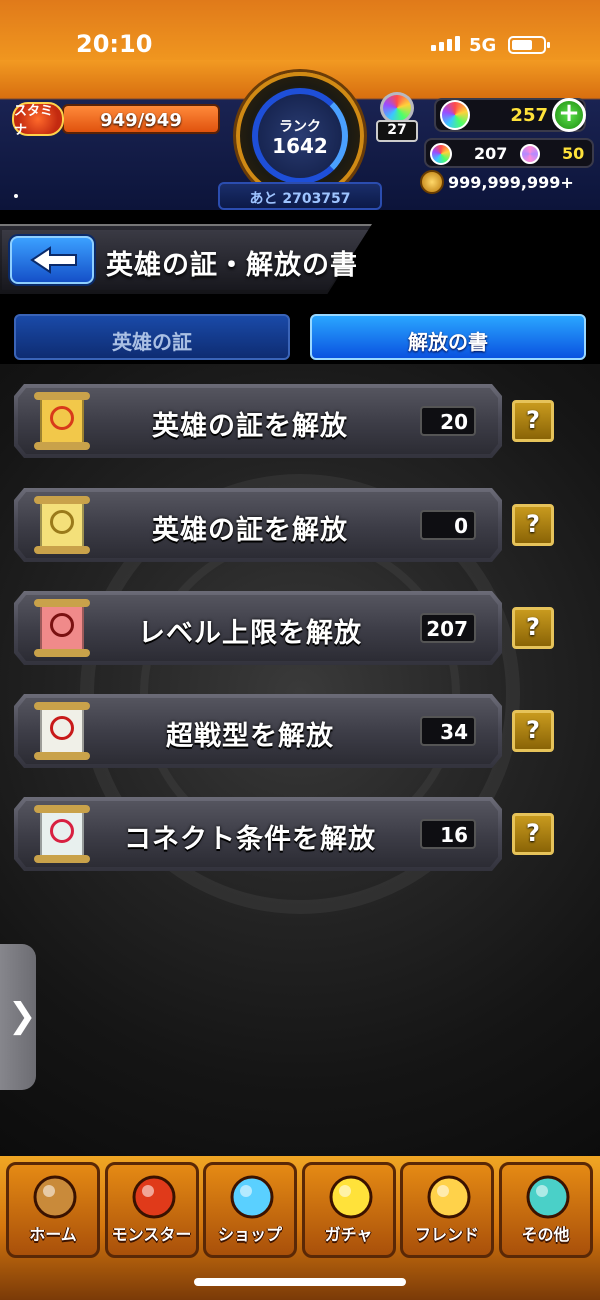 The image size is (600, 1300). I want to click on release-book-item: レベル上限を解放 207, so click(258, 628).